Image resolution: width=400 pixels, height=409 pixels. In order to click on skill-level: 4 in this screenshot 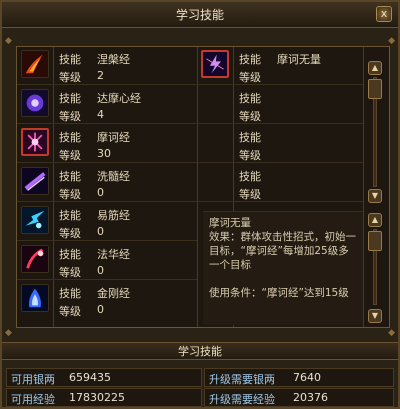, I will do `click(100, 114)`.